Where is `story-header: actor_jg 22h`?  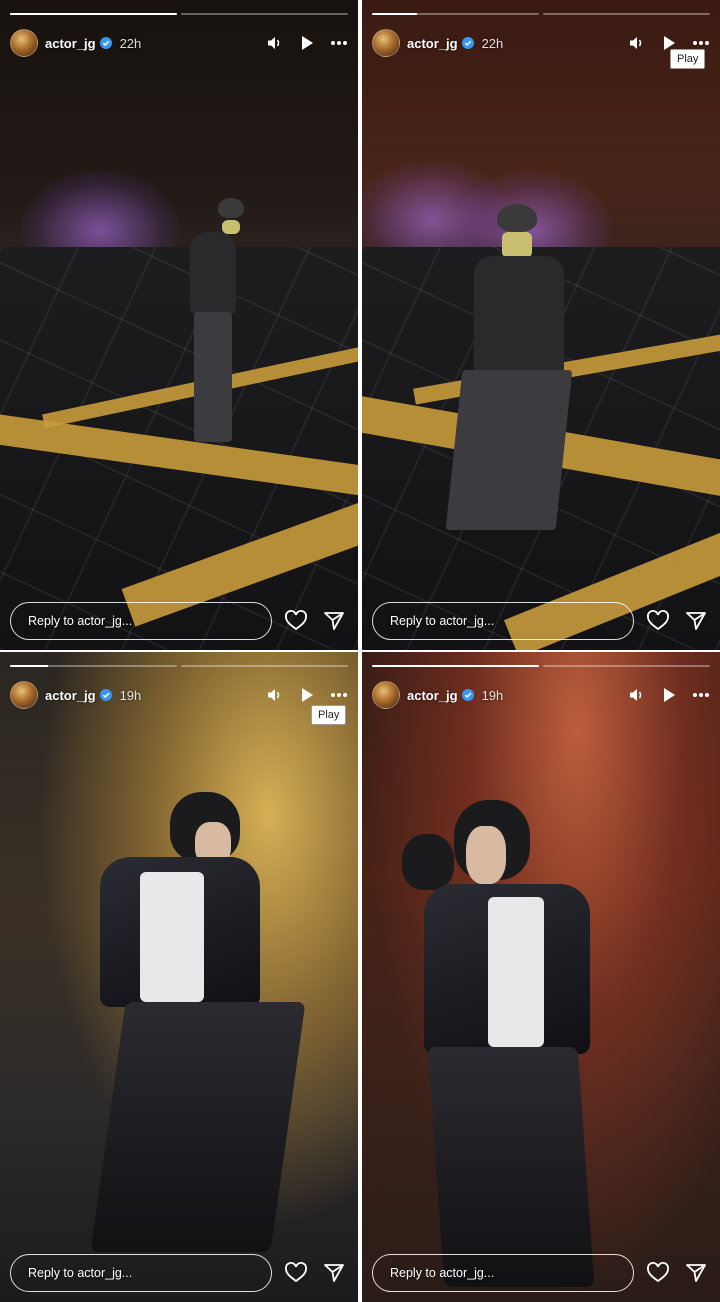
story-header: actor_jg 22h is located at coordinates (179, 43).